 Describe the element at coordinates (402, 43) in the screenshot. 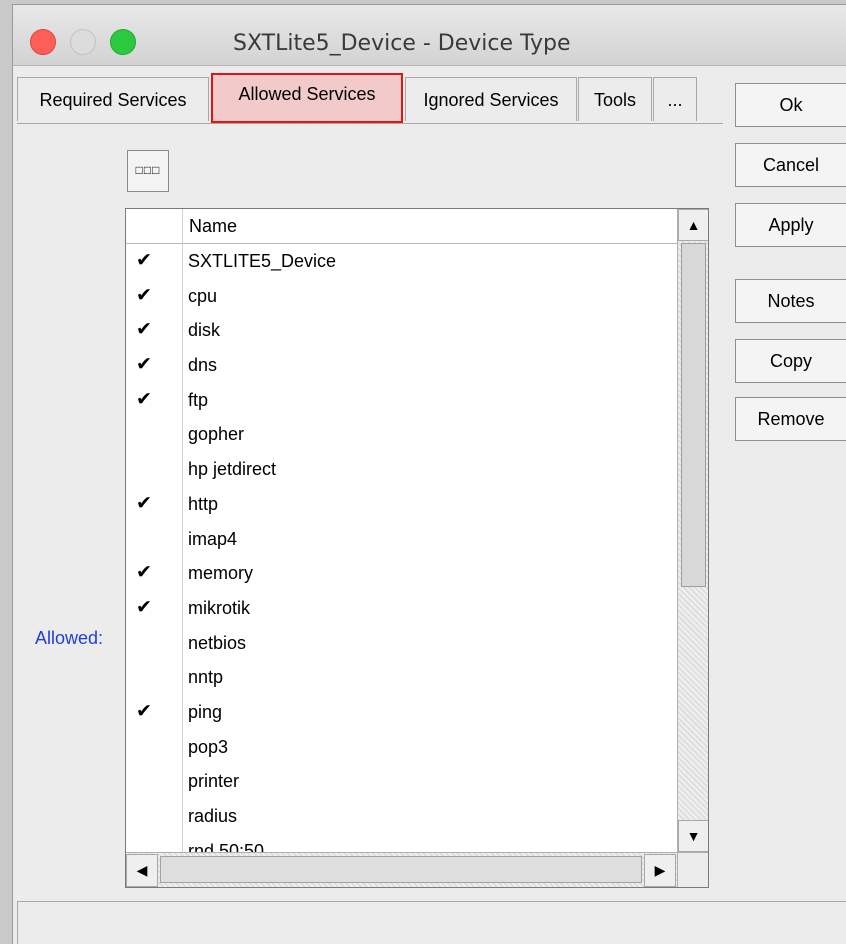

I see `window-title: SXTLite5_Device - Device Type` at that location.